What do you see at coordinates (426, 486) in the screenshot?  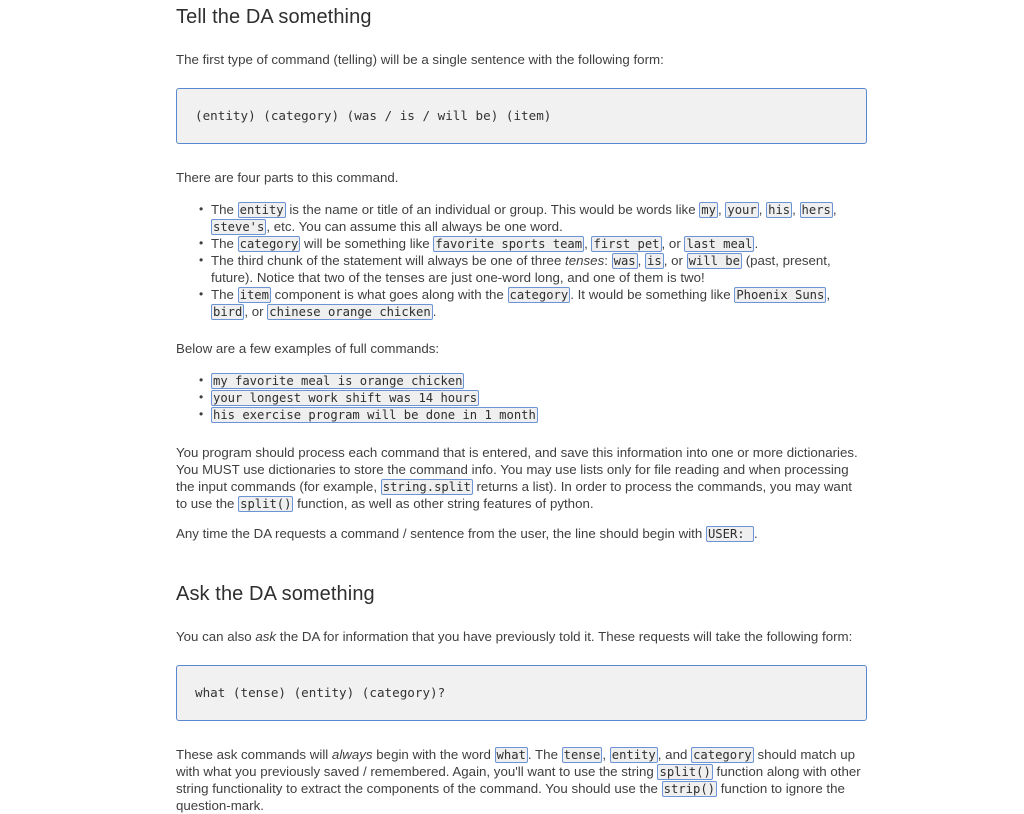 I see `inline-code: string.split` at bounding box center [426, 486].